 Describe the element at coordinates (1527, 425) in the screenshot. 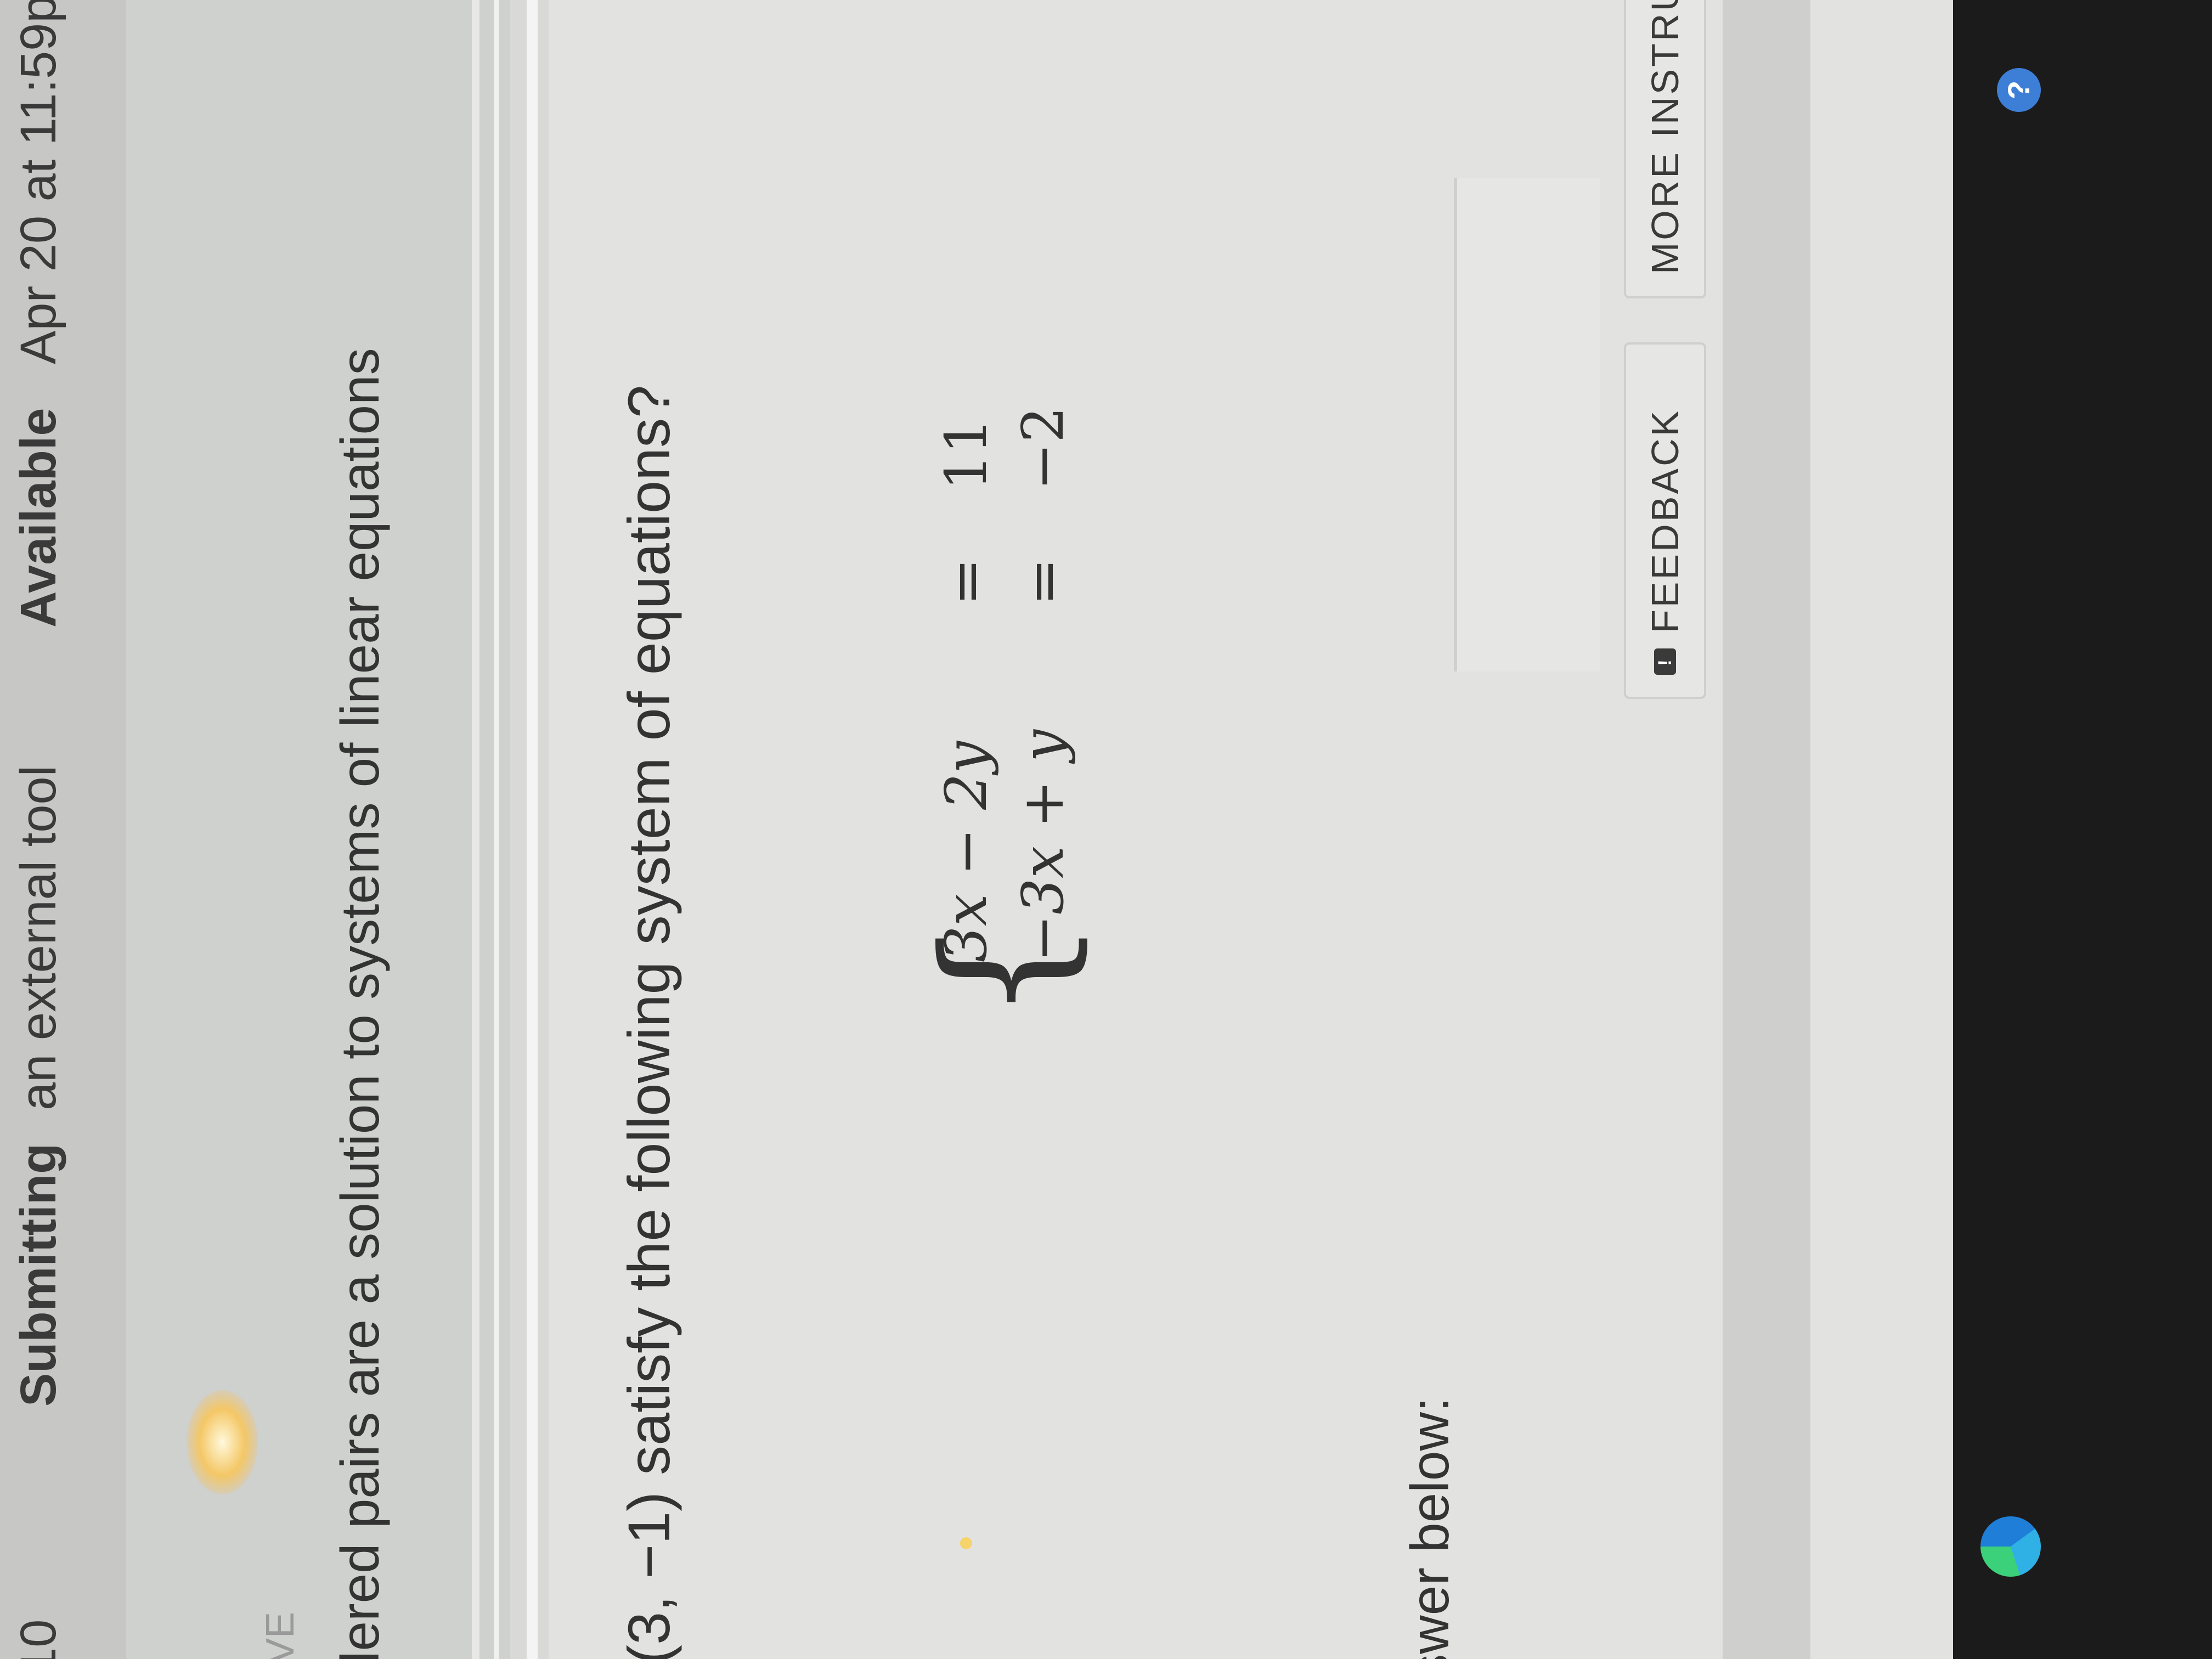

I see `answer-area` at that location.